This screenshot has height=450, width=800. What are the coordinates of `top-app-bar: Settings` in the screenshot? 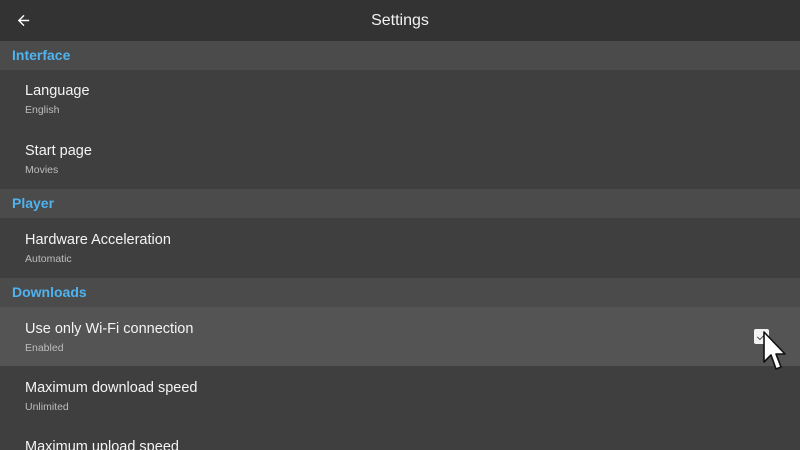 It's located at (400, 20).